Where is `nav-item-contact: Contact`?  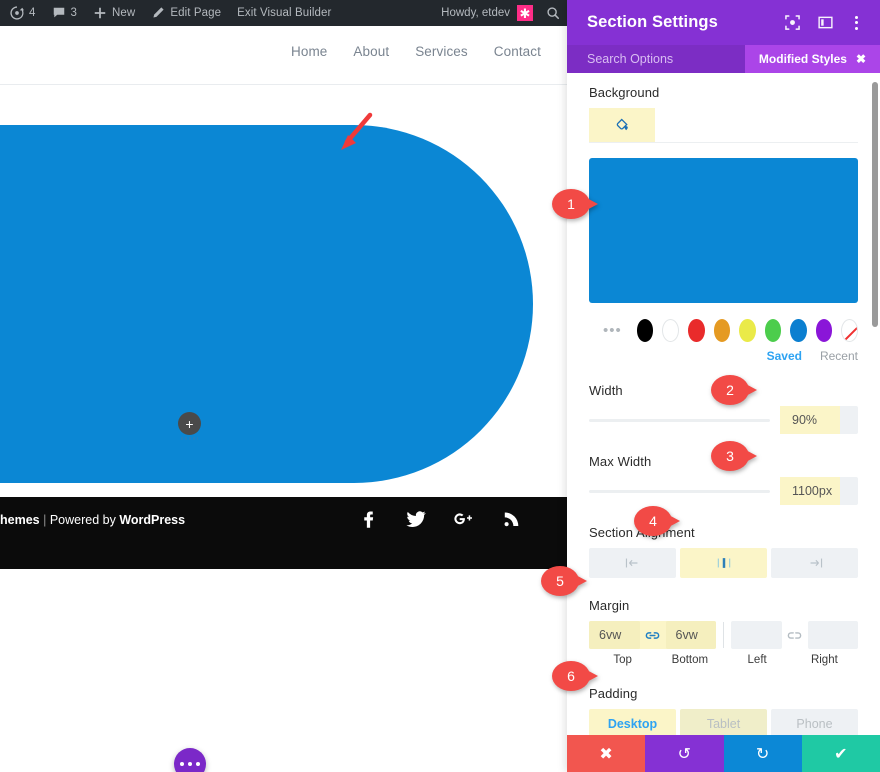
nav-item-contact: Contact is located at coordinates (517, 51).